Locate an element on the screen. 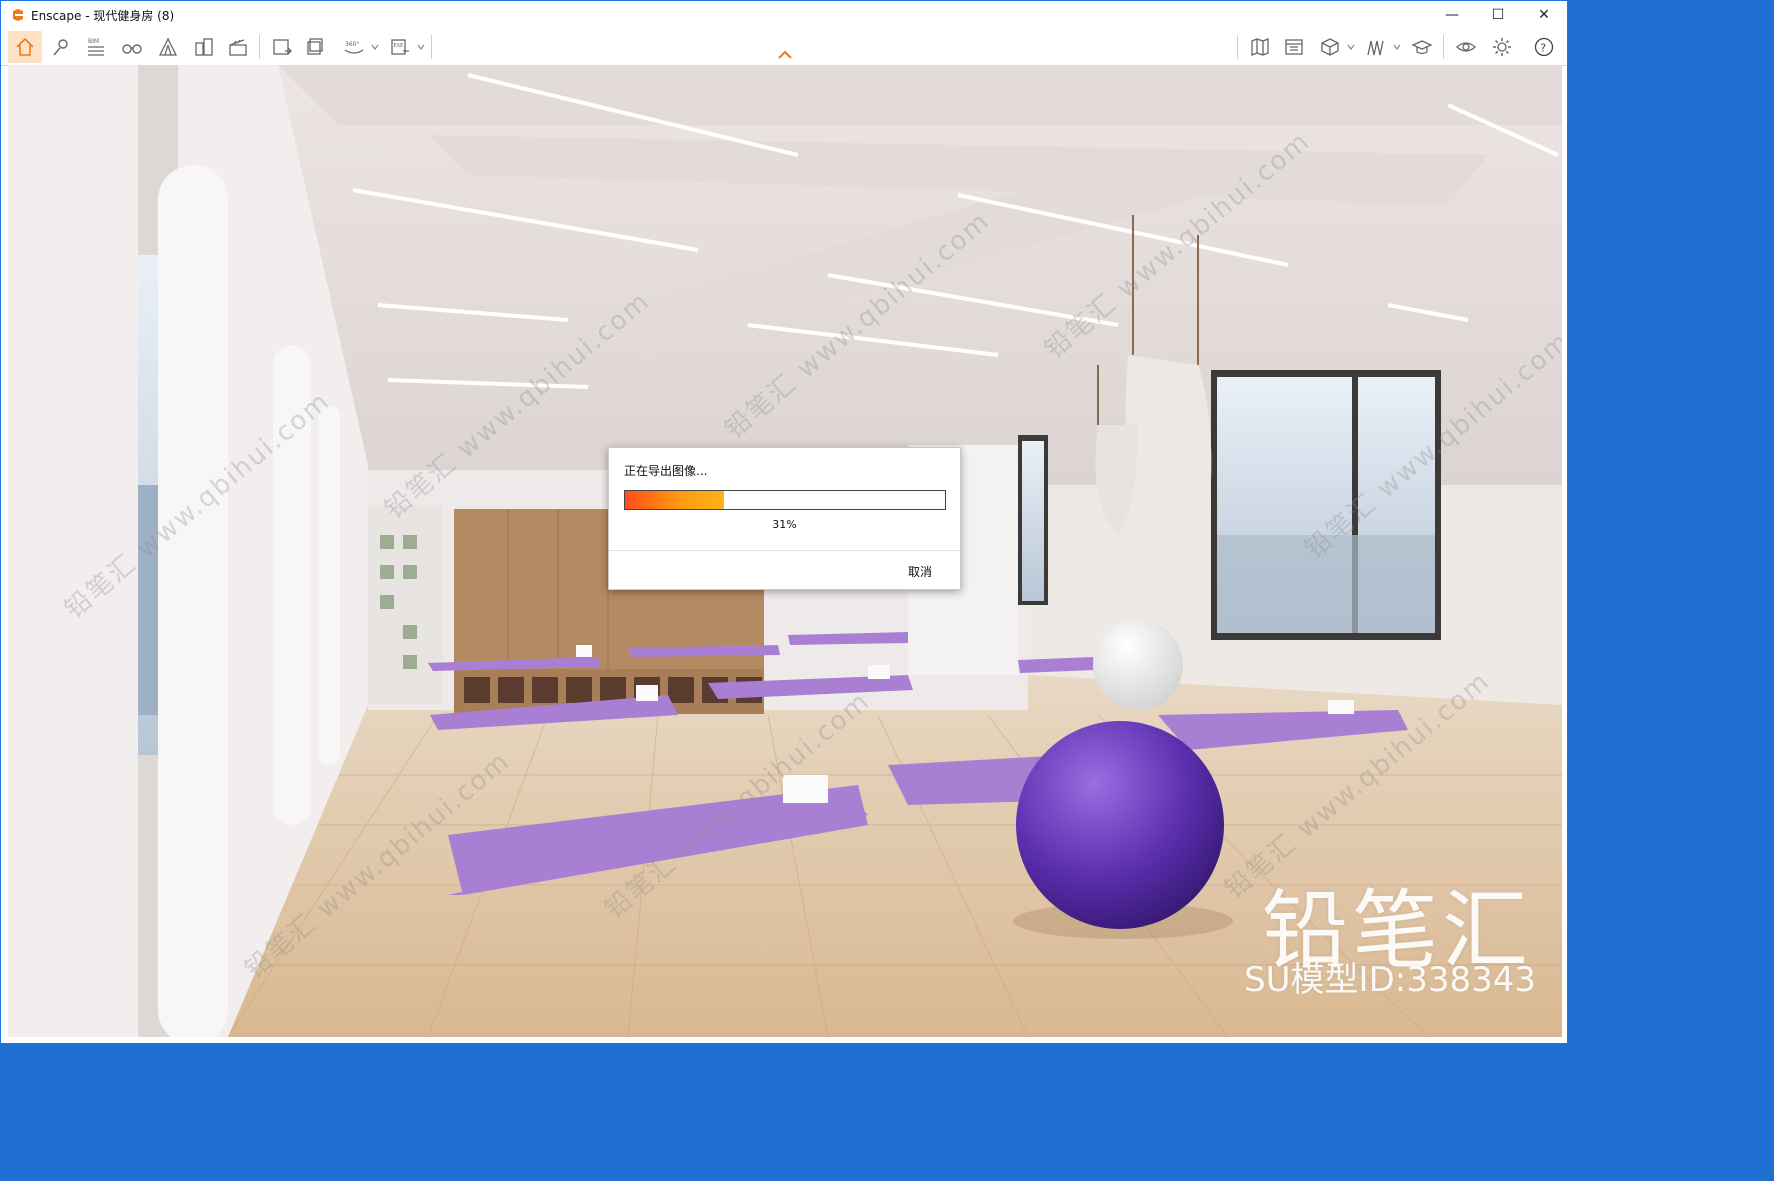 This screenshot has width=1774, height=1181. clapperboard-icon is located at coordinates (238, 47).